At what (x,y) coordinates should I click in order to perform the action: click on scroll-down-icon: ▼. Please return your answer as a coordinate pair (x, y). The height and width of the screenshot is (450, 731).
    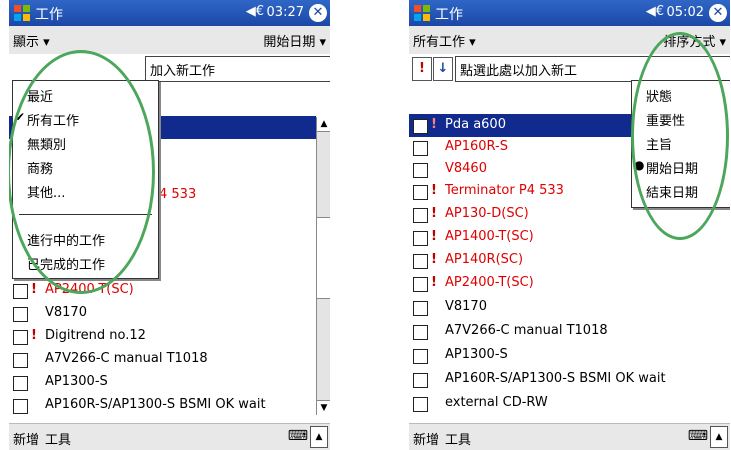
    Looking at the image, I should click on (323, 407).